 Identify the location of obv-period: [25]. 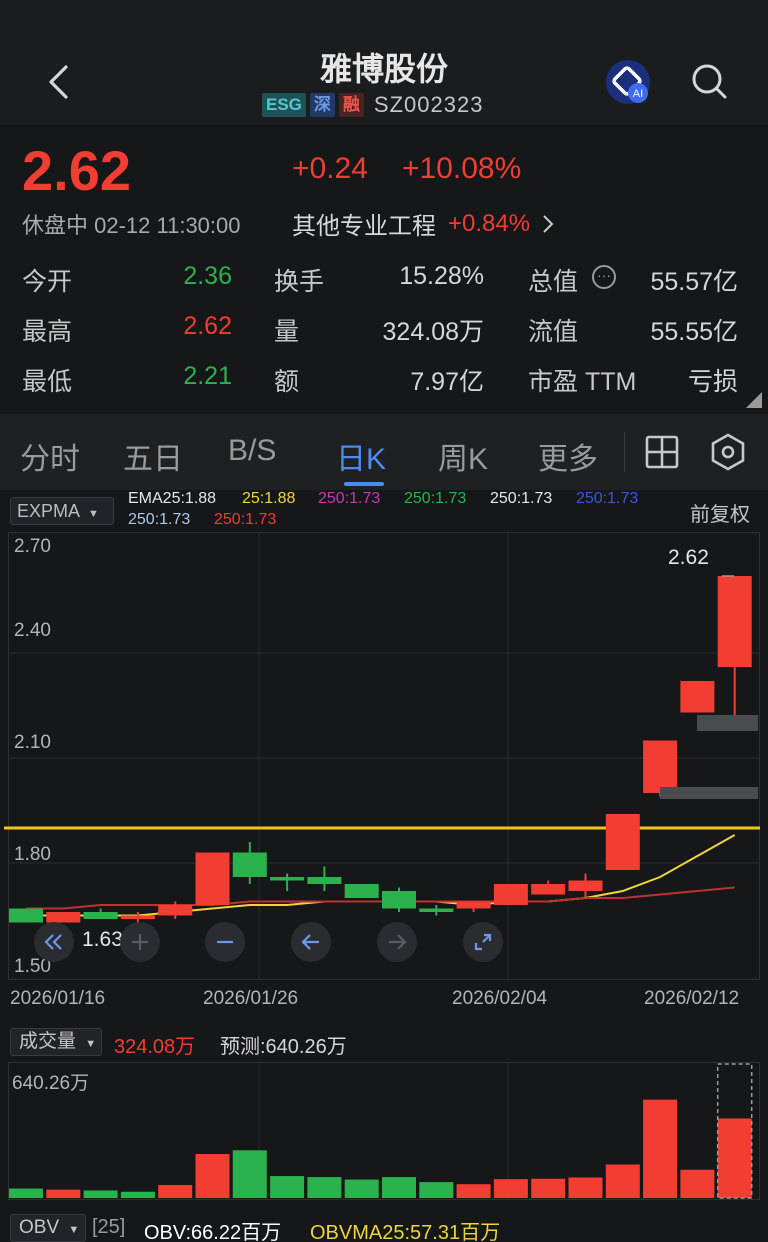
(109, 1227).